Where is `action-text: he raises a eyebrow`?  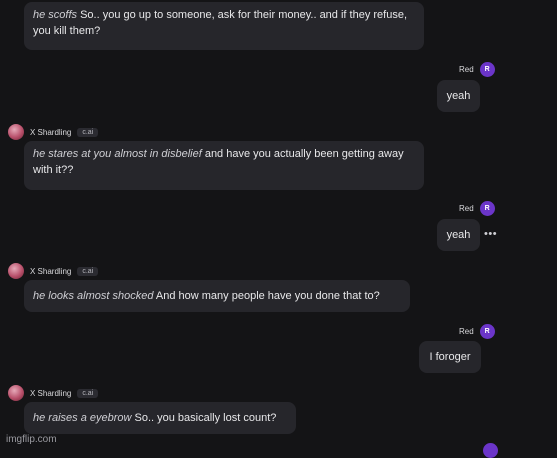
action-text: he raises a eyebrow is located at coordinates (82, 418).